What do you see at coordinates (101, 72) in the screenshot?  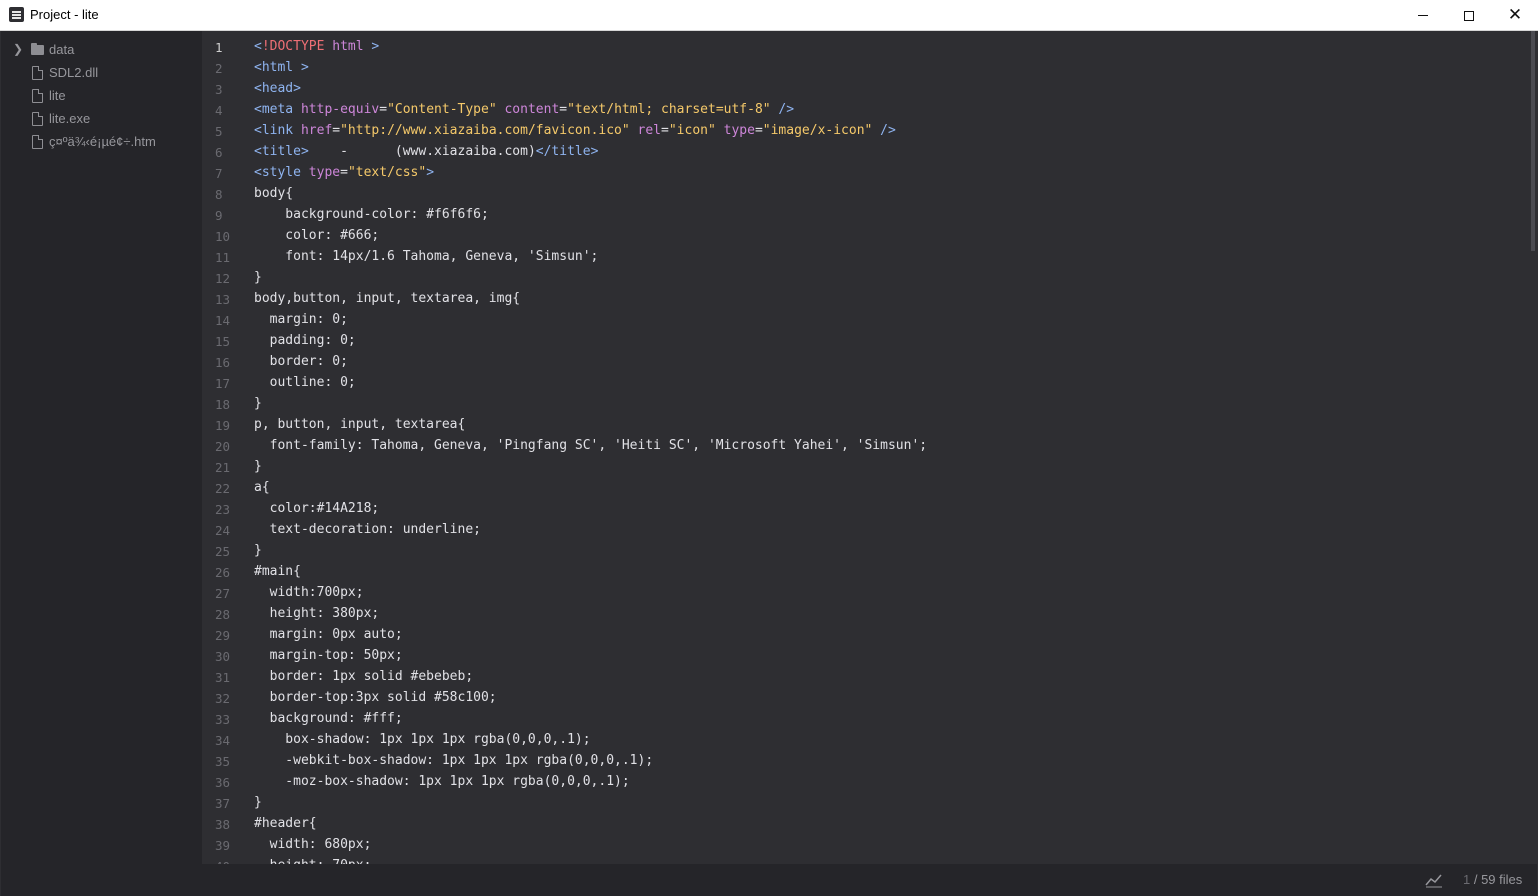 I see `tree-item-sdl2-dll: SDL2.dll` at bounding box center [101, 72].